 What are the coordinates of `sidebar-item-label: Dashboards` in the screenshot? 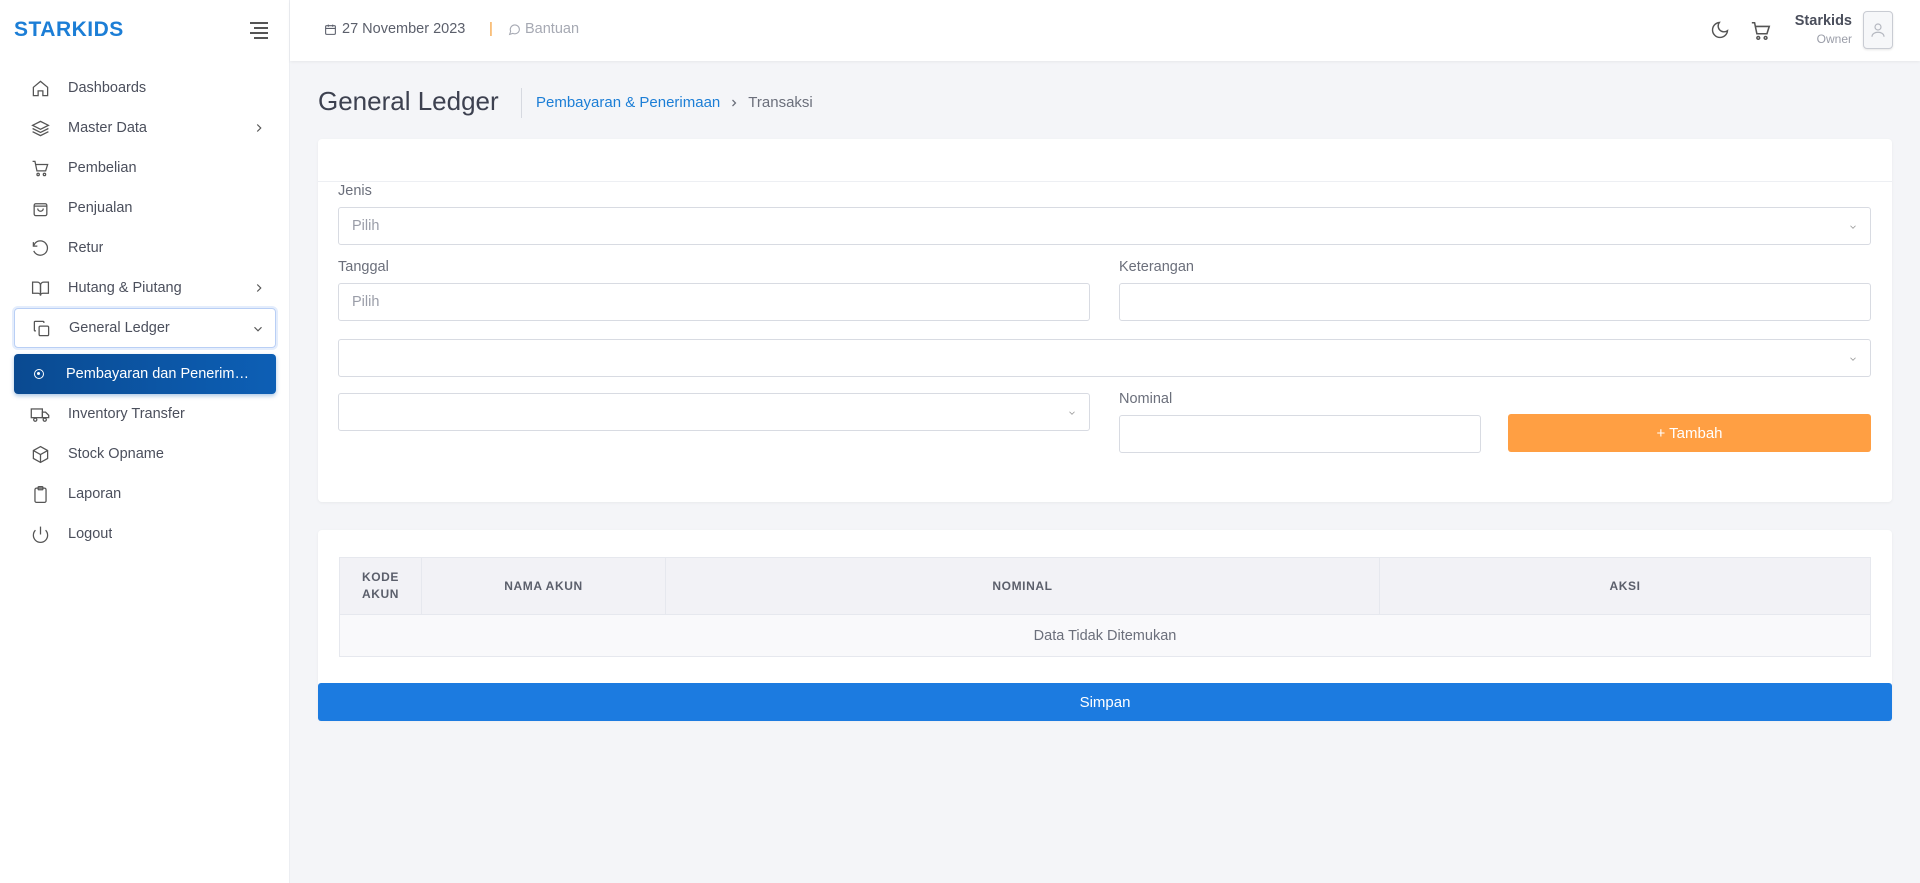 It's located at (107, 88).